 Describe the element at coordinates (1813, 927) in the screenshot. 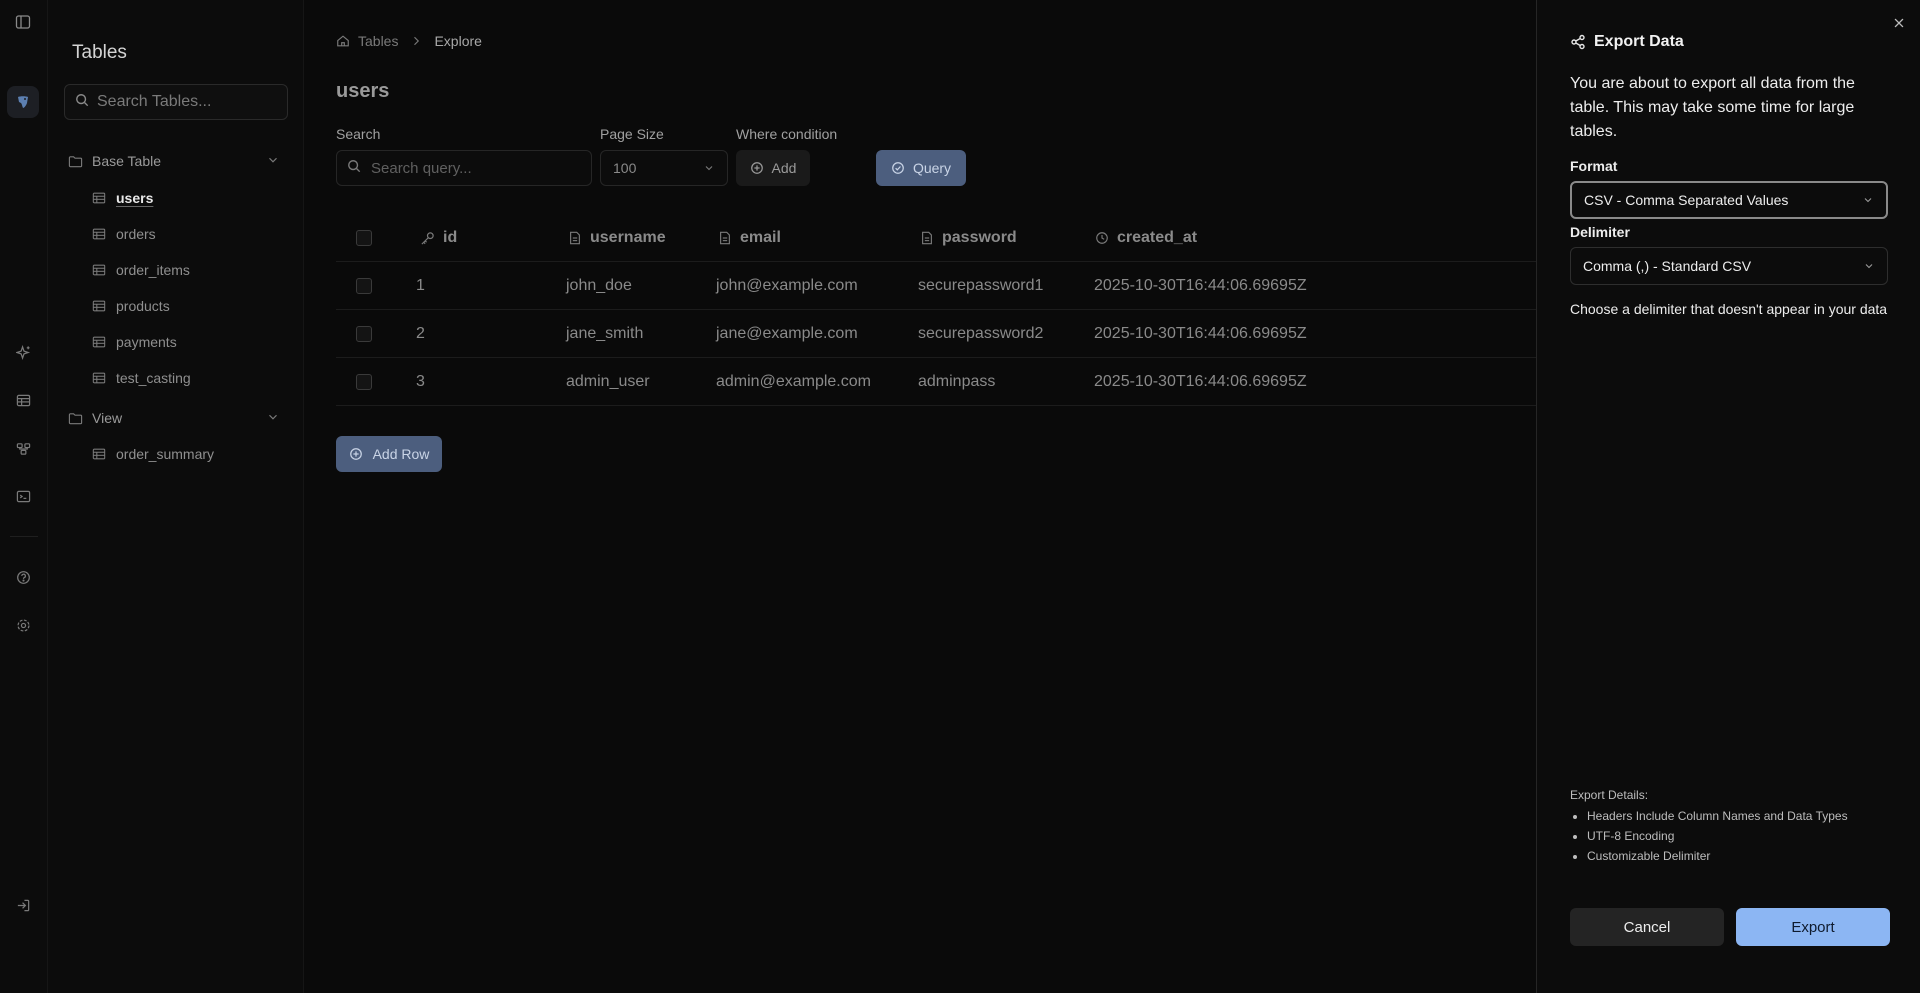

I see `export-button: Export` at that location.